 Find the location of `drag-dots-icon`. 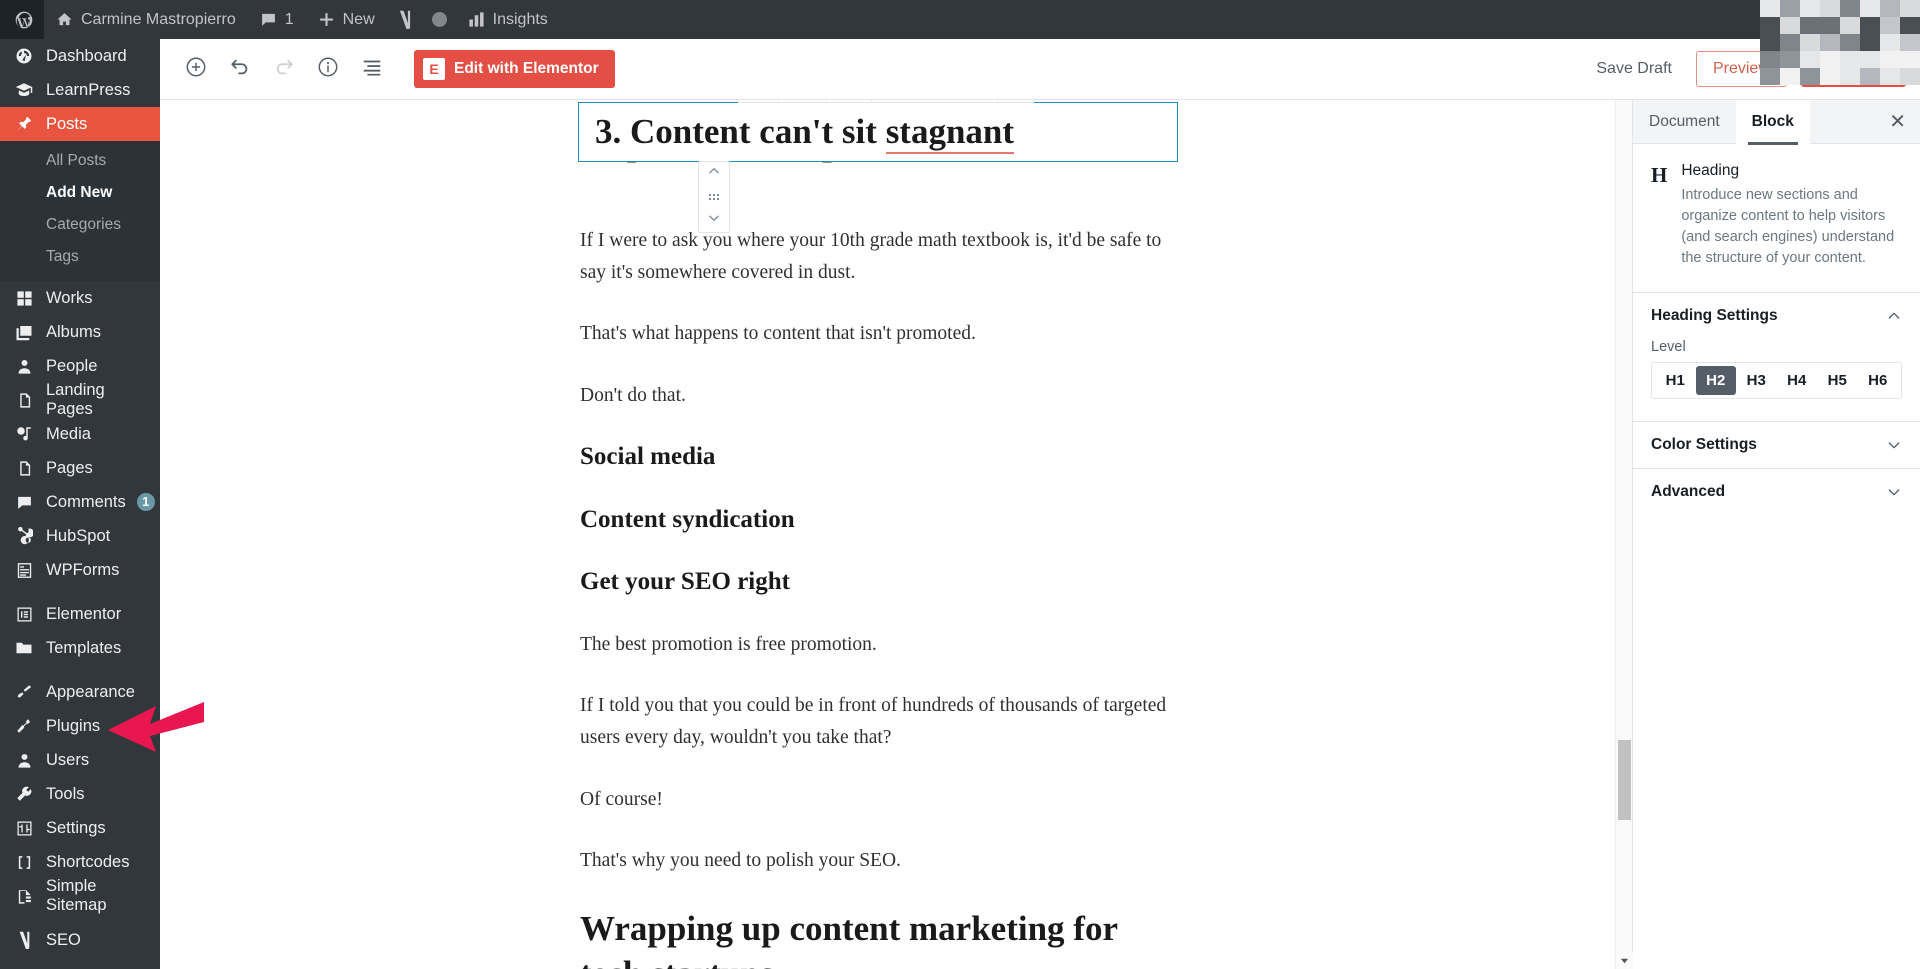

drag-dots-icon is located at coordinates (714, 196).